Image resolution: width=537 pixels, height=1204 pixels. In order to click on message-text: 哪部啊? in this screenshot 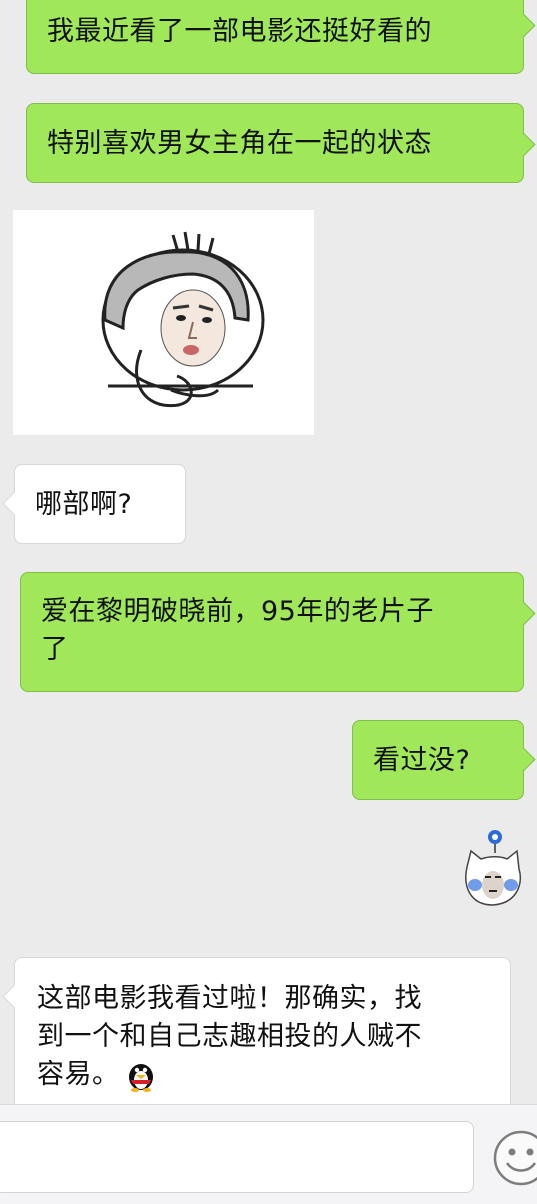, I will do `click(84, 504)`.